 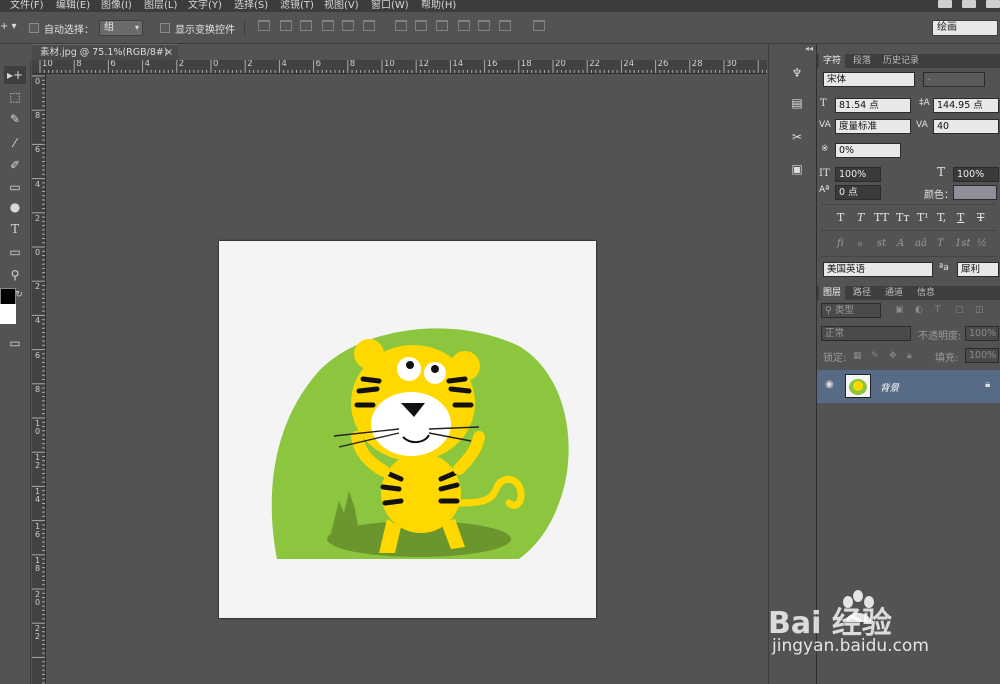 What do you see at coordinates (829, 384) in the screenshot?
I see `eye-icon: ◉` at bounding box center [829, 384].